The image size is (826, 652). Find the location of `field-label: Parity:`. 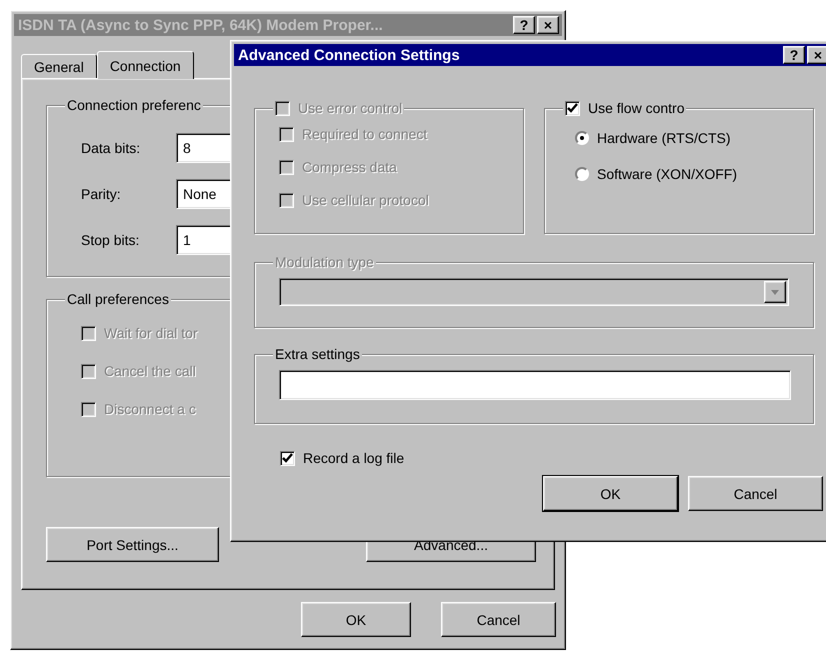

field-label: Parity: is located at coordinates (101, 194).